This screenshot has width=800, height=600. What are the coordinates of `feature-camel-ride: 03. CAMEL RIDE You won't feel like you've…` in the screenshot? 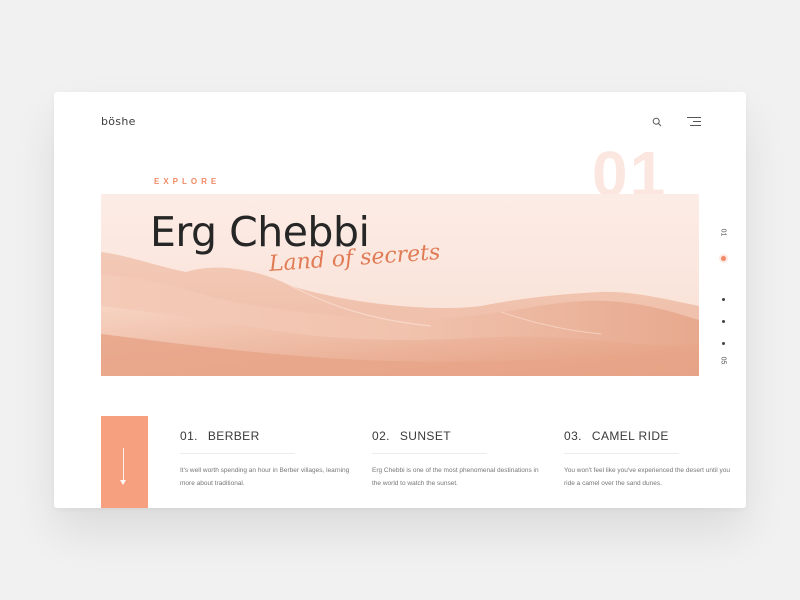 It's located at (649, 459).